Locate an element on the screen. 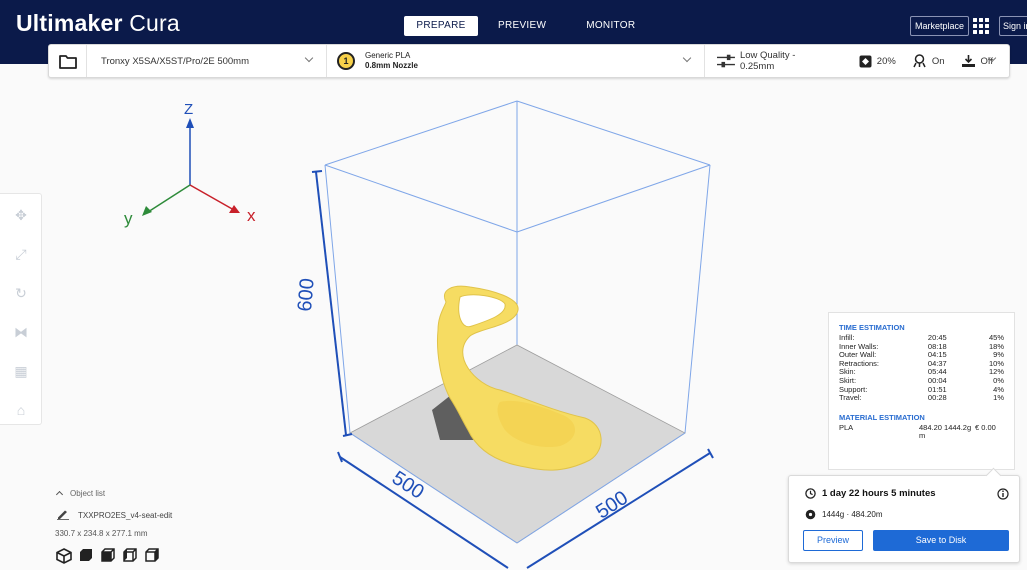 This screenshot has width=1027, height=570. support-blocker-icon: ⌂ is located at coordinates (21, 410).